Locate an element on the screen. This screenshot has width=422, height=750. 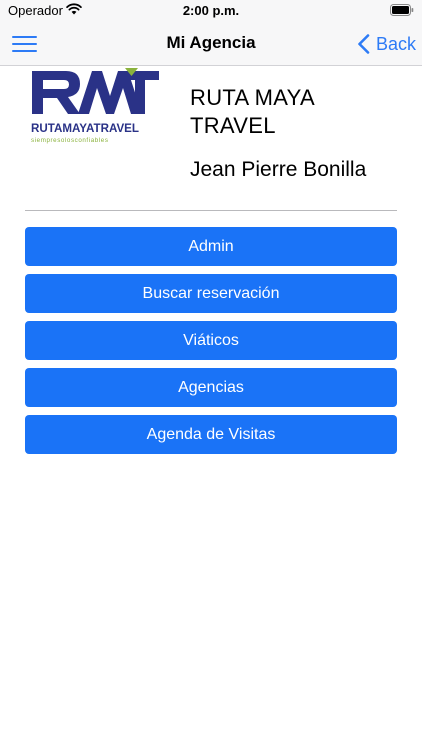
agency-name: RUTA MAYA TRAVEL is located at coordinates (252, 111).